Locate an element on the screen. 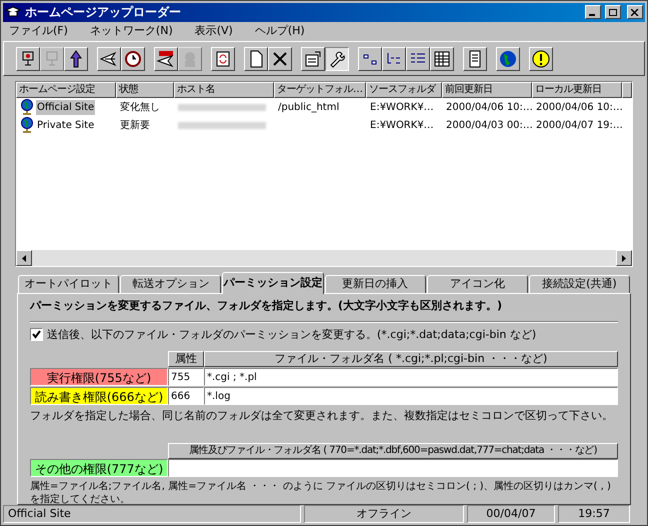 This screenshot has width=648, height=526. file-names-field: *.log is located at coordinates (411, 396).